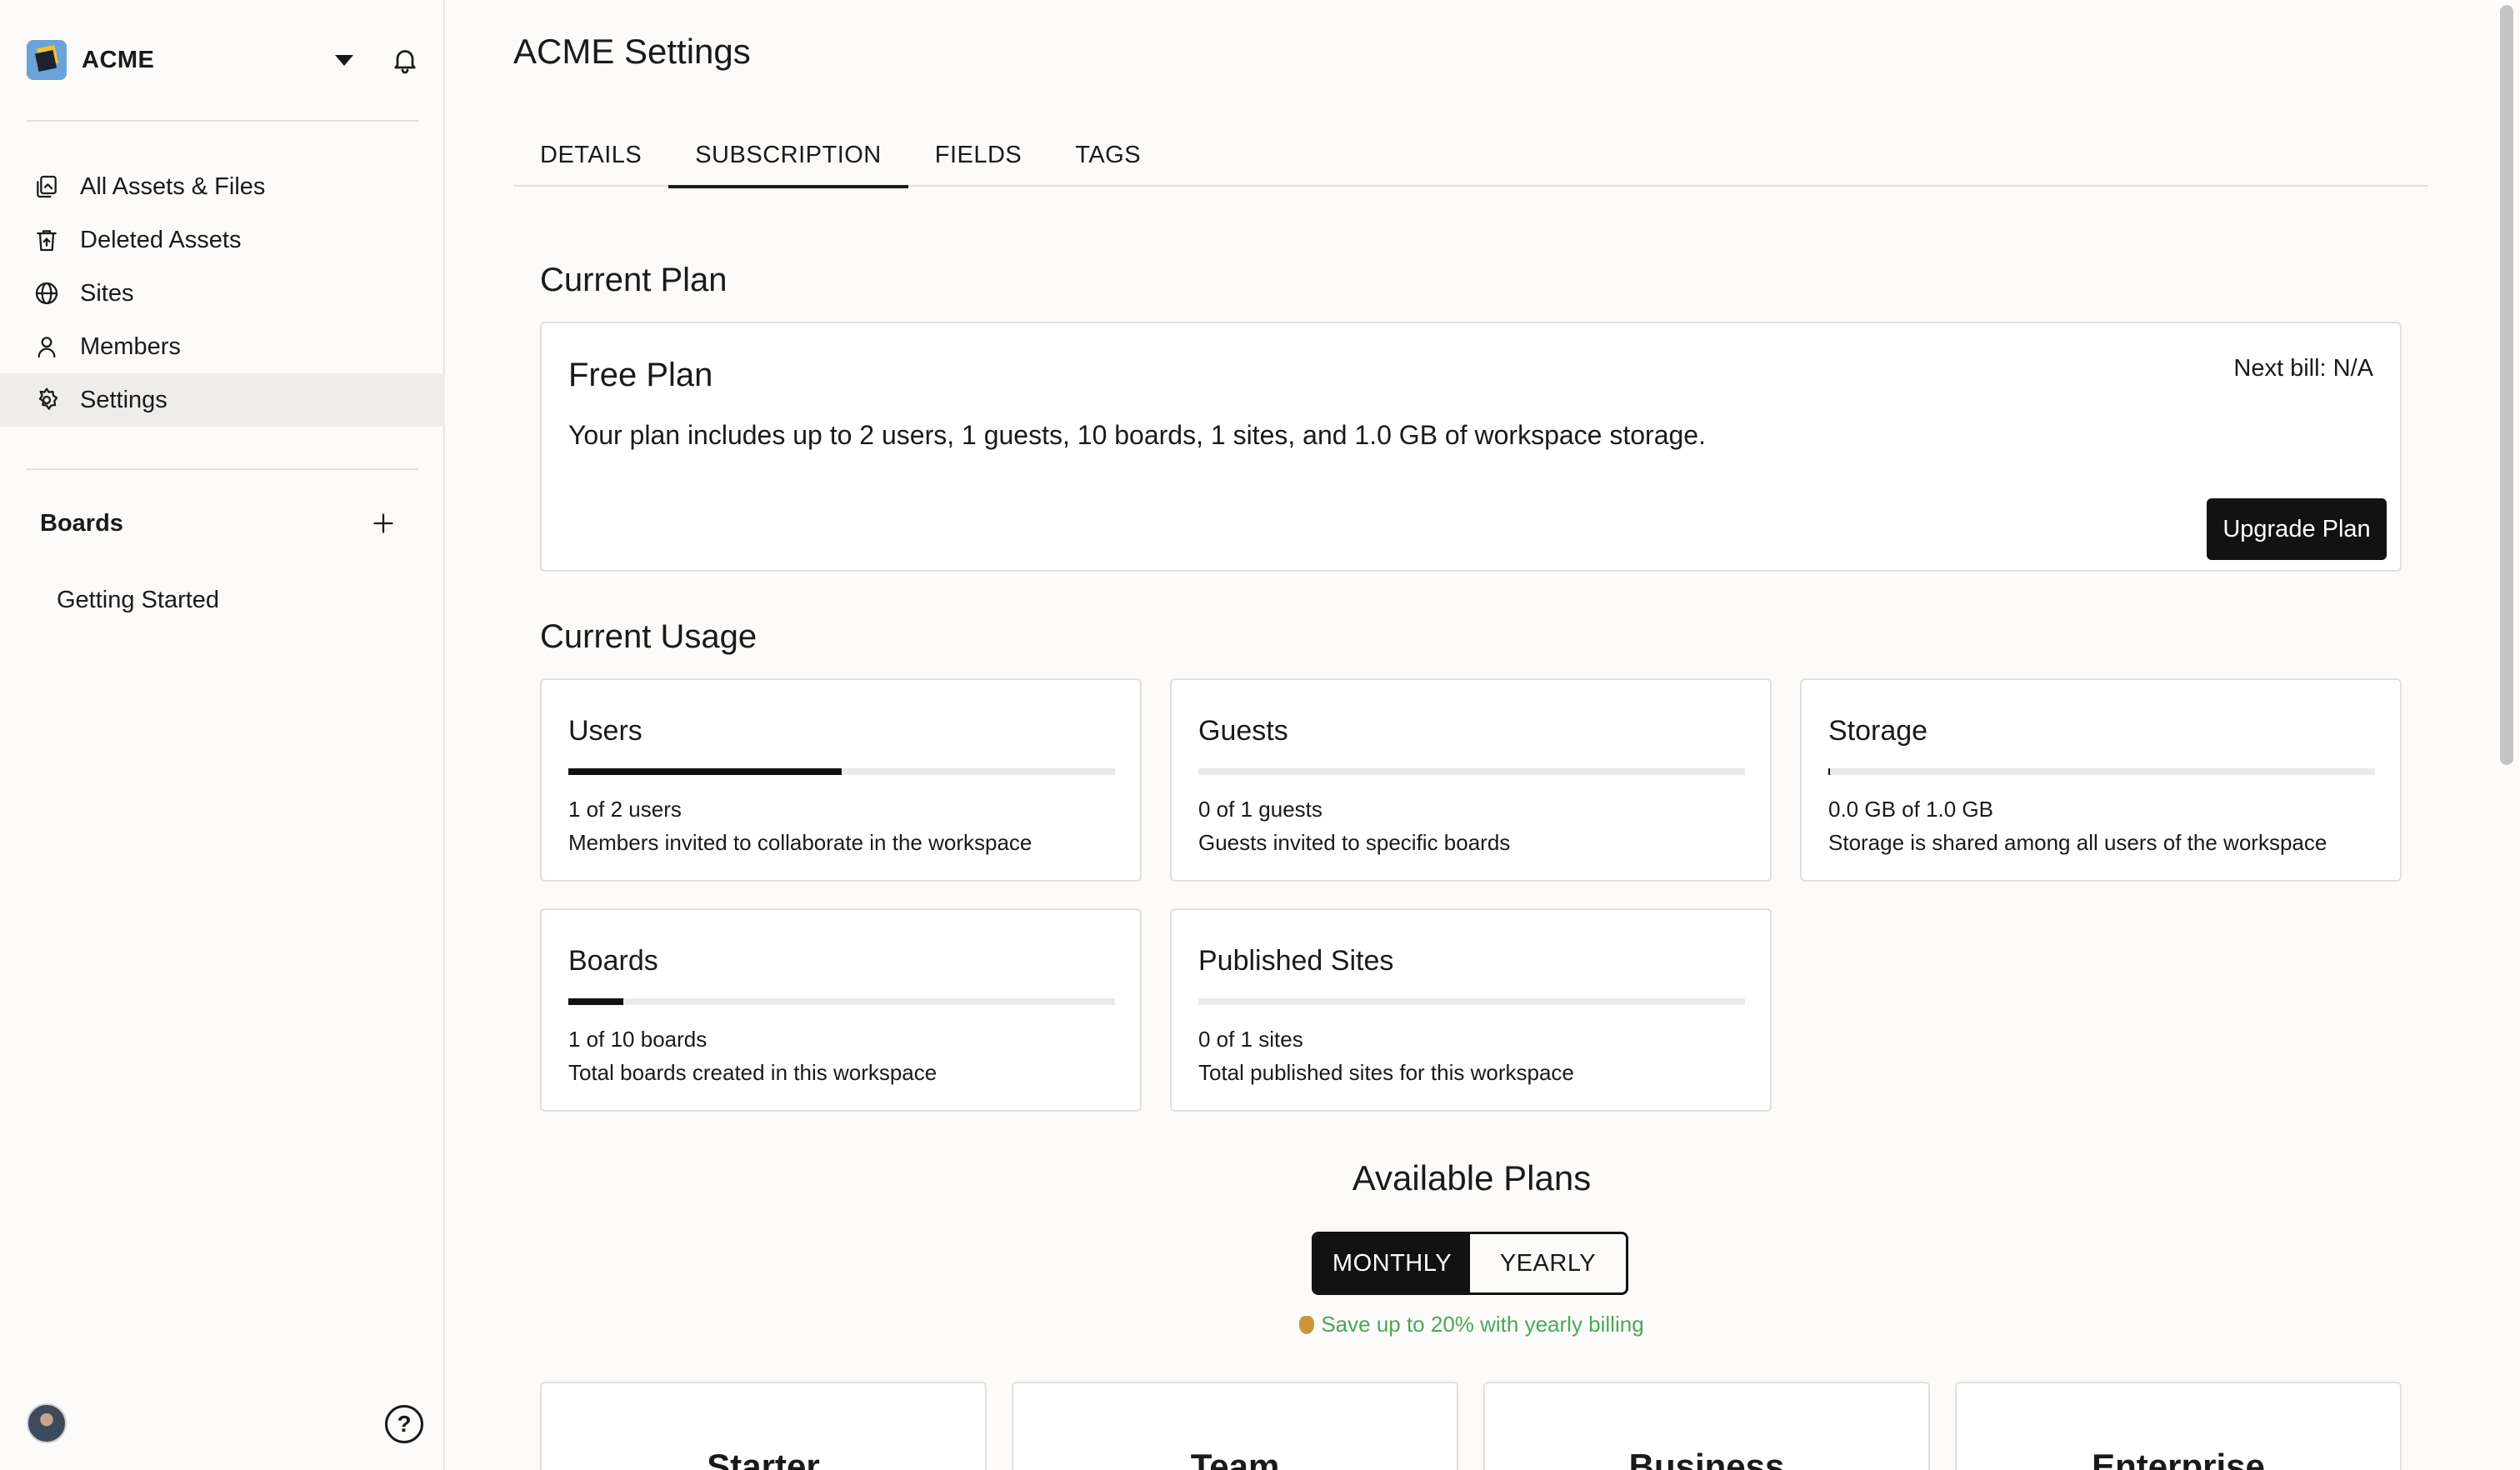 The width and height of the screenshot is (2520, 1470). What do you see at coordinates (46, 293) in the screenshot?
I see `globe-icon` at bounding box center [46, 293].